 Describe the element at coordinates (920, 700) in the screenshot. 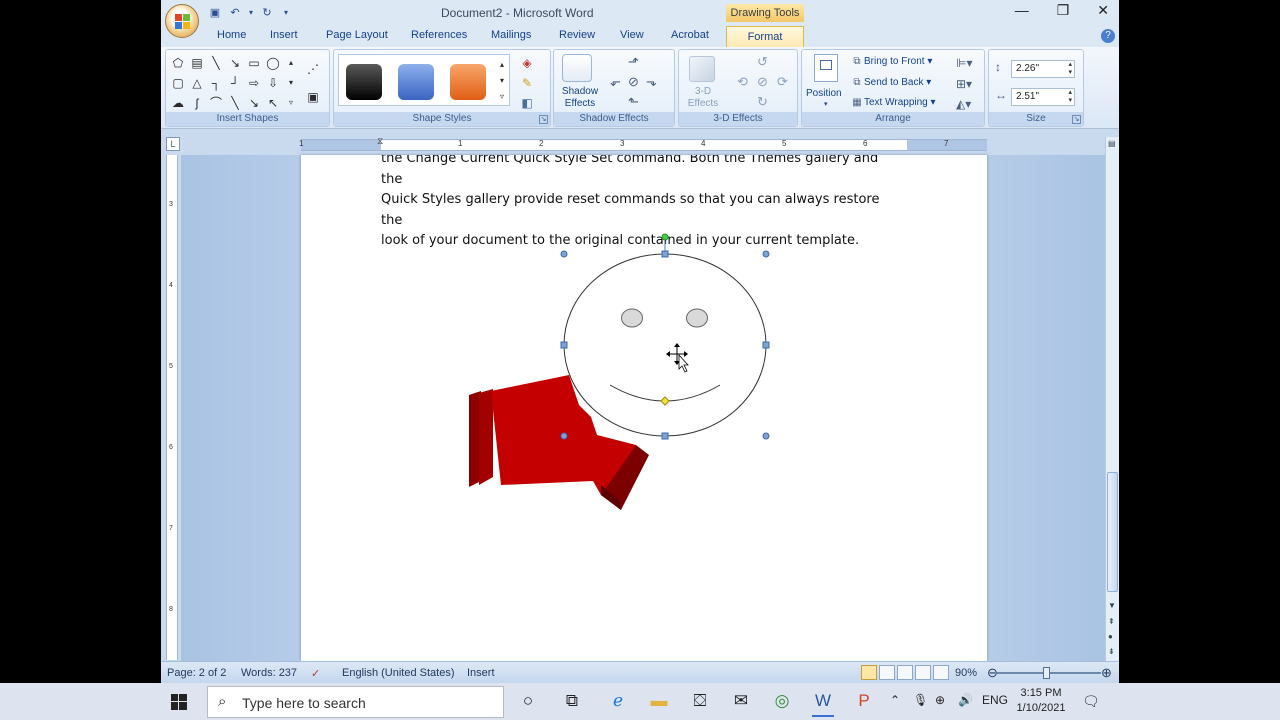

I see `microphone-icon: 🎙` at that location.